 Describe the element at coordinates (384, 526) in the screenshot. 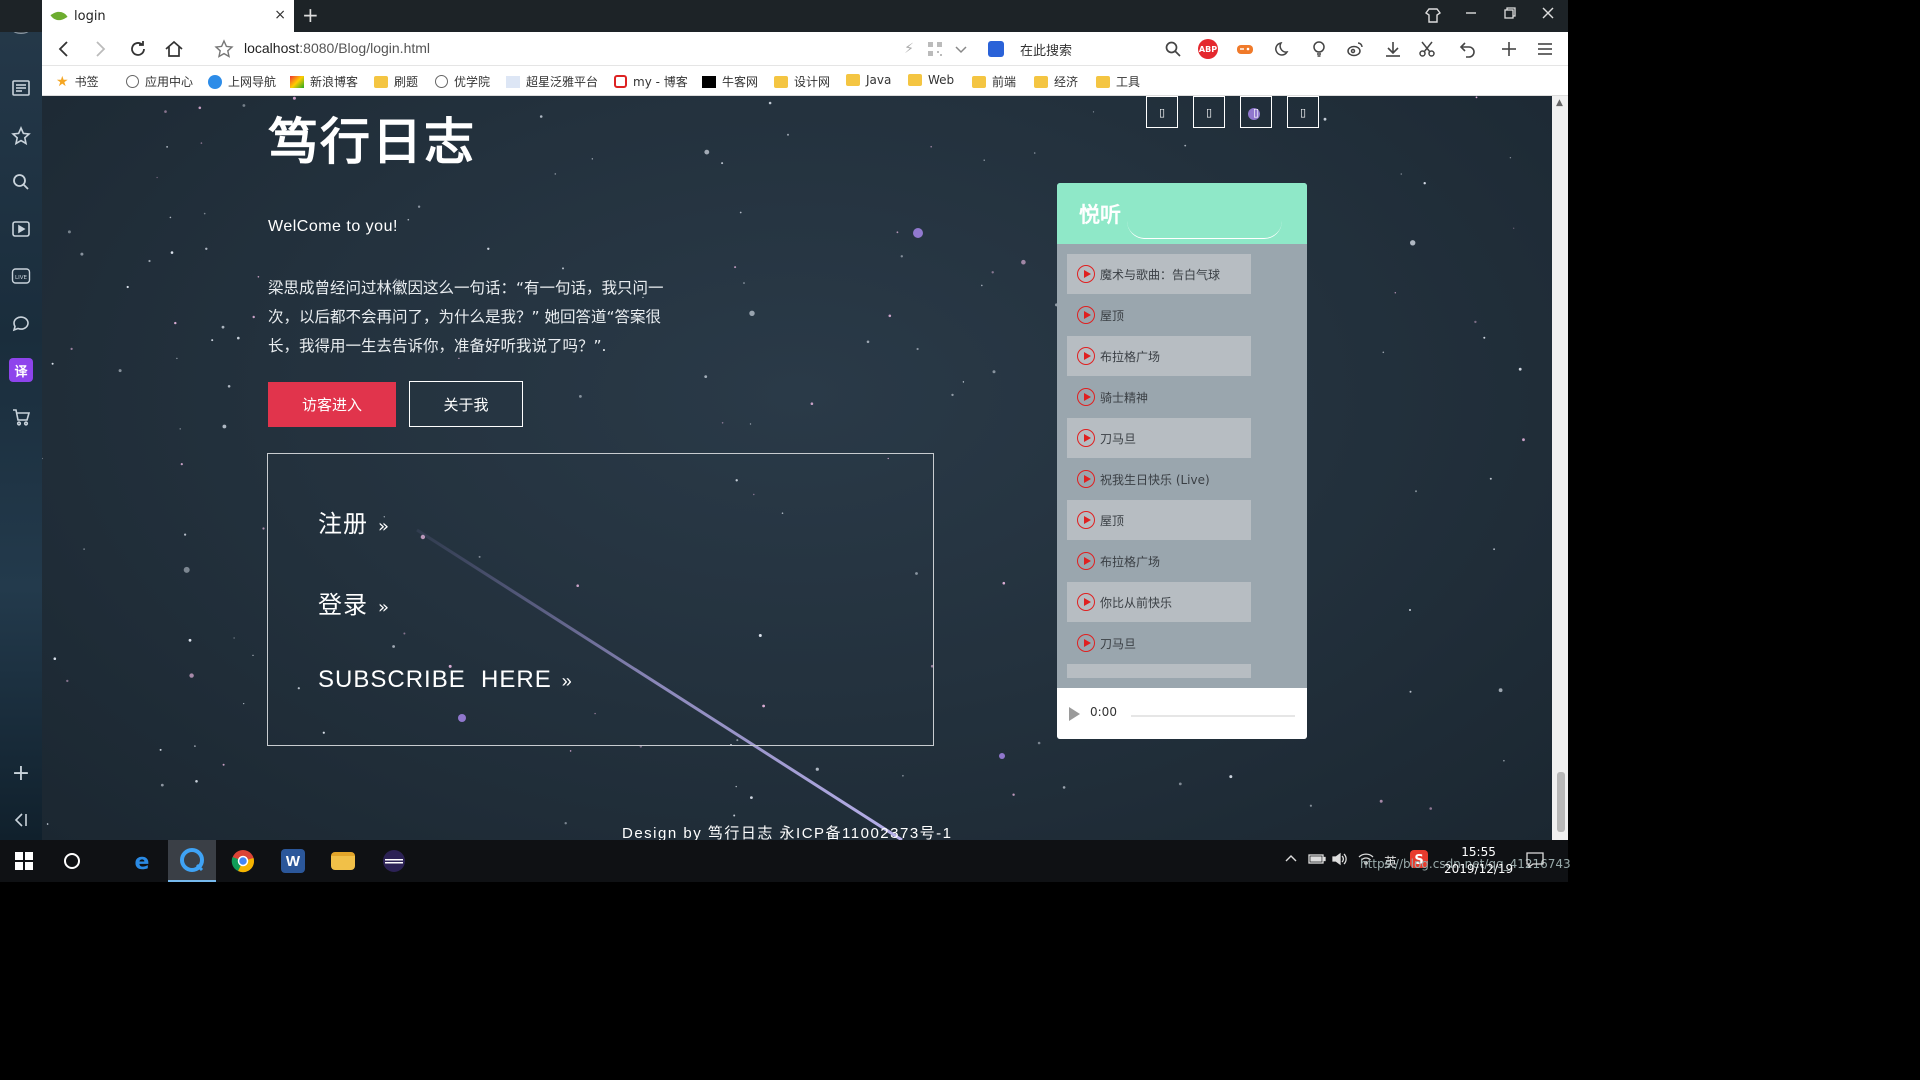

I see `double-arrow-icon: »` at that location.